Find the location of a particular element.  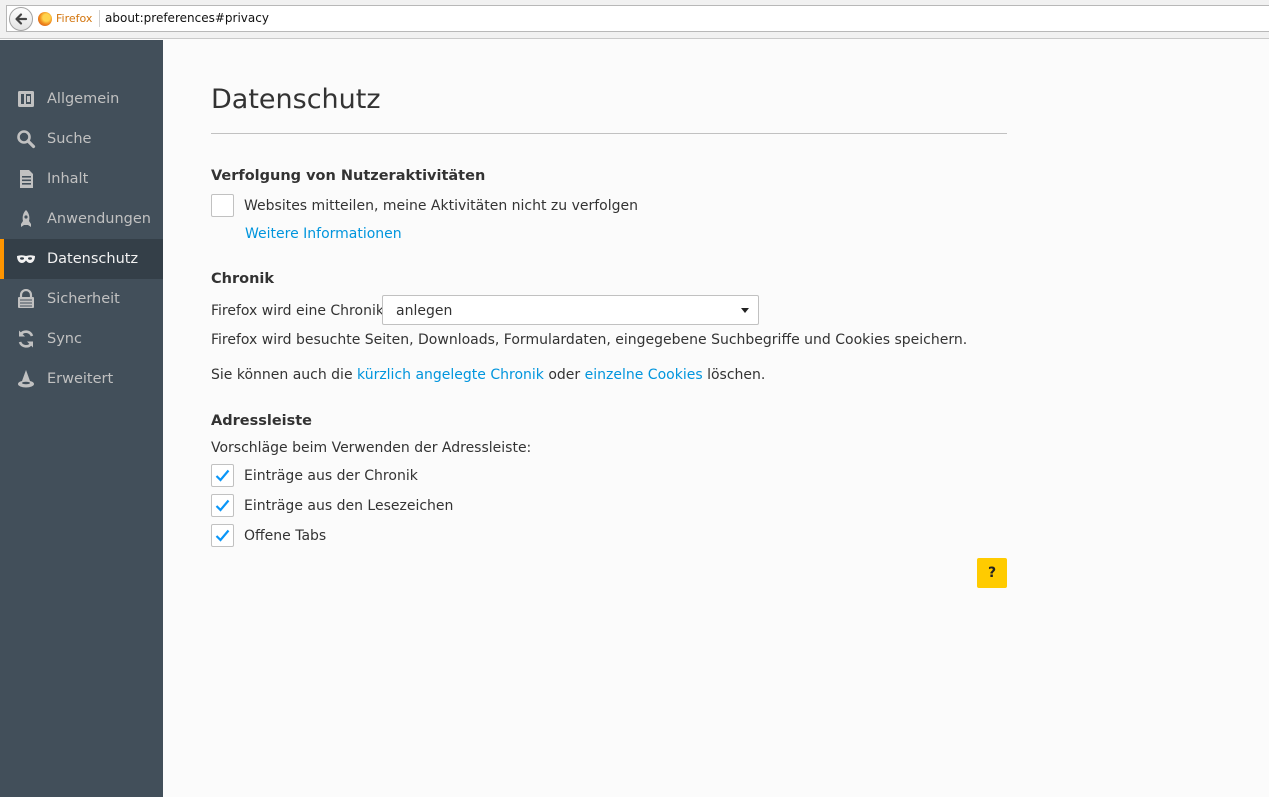

sidebar-item-allgemein: Allgemein is located at coordinates (81, 99).